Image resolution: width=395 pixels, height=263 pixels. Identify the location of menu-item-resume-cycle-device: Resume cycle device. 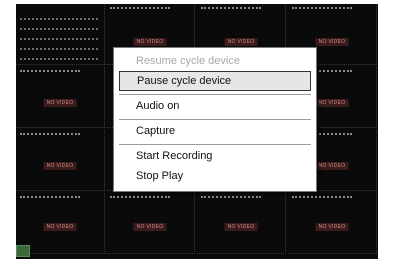
(215, 61).